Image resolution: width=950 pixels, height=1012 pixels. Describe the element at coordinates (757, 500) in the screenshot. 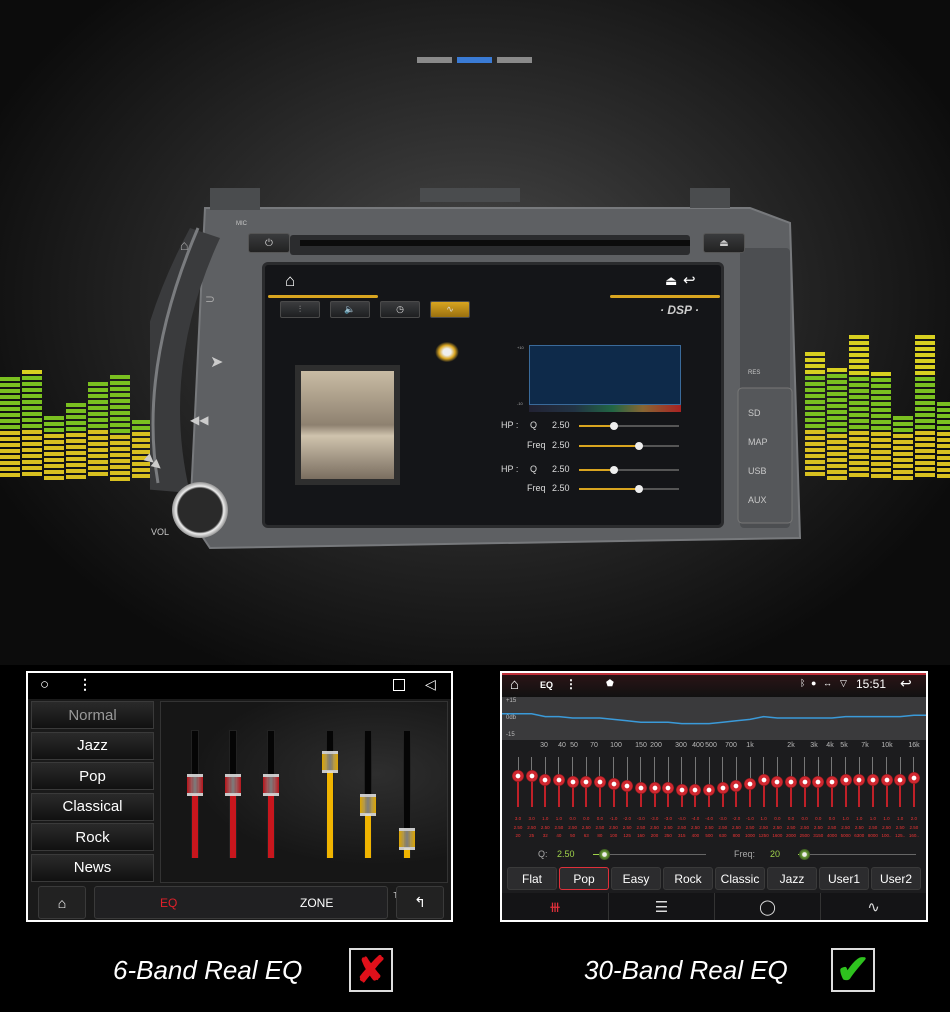

I see `source-button-aux: AUX` at that location.